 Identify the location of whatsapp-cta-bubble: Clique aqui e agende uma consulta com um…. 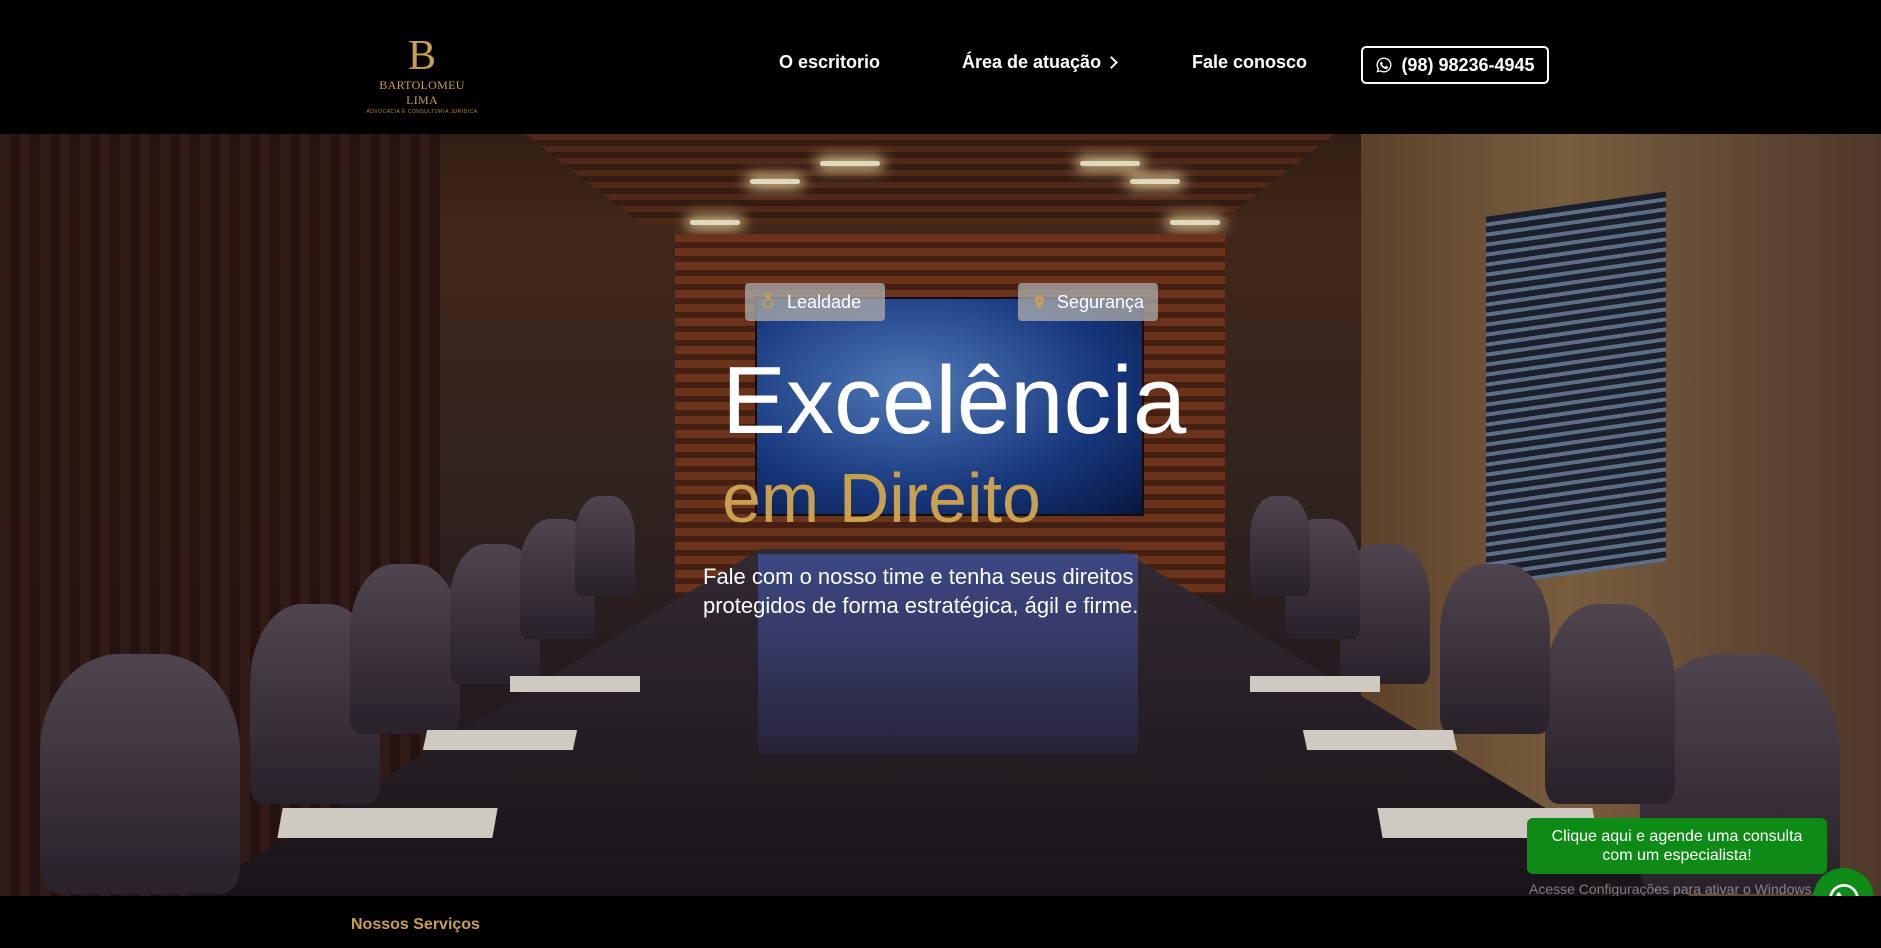
(1677, 846).